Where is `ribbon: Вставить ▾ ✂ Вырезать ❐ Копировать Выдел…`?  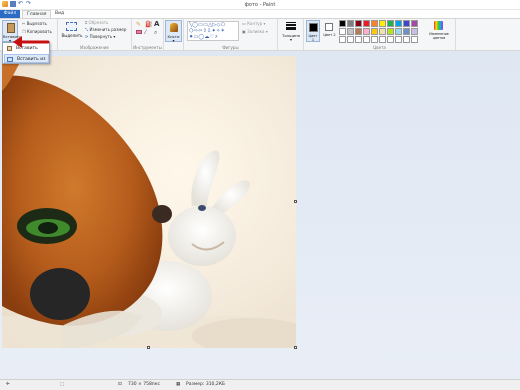 ribbon: Вставить ▾ ✂ Вырезать ❐ Копировать Выдел… is located at coordinates (260, 34).